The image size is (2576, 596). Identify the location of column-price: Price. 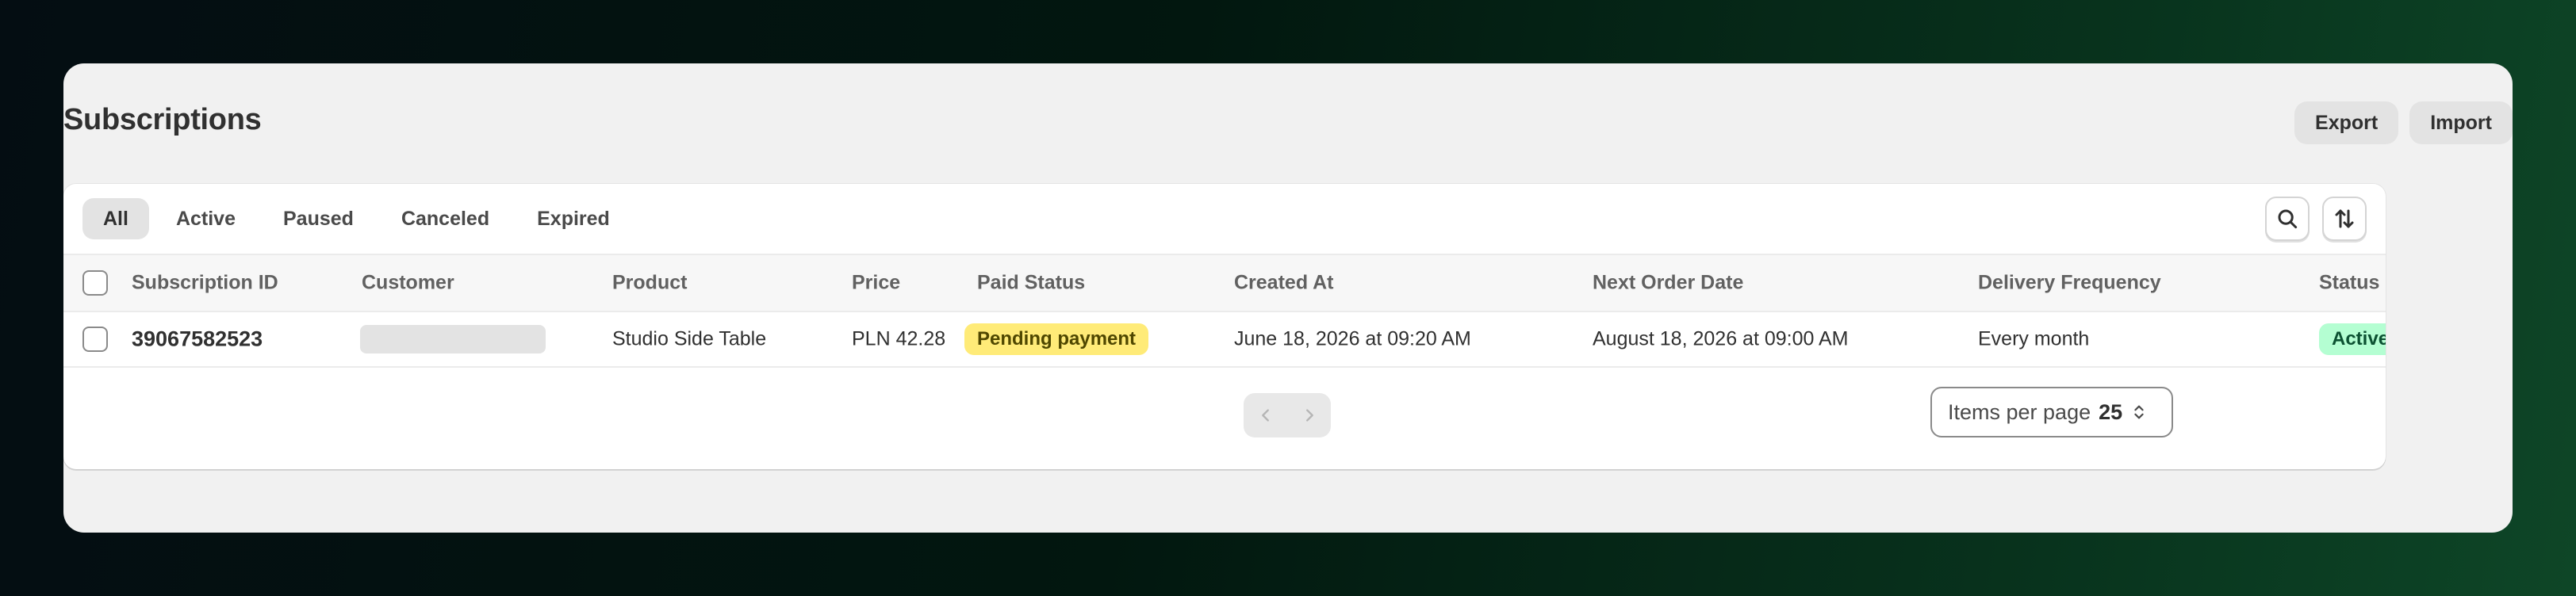
(876, 283).